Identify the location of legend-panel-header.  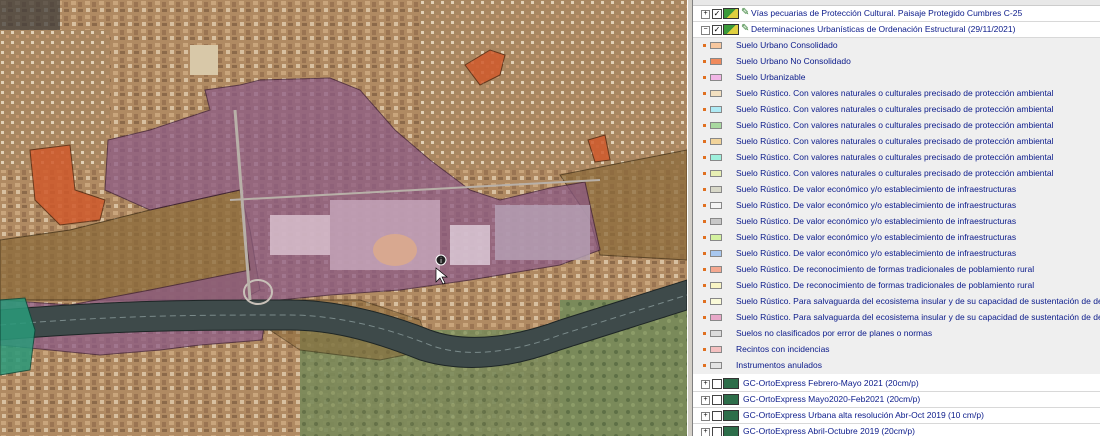
(896, 3).